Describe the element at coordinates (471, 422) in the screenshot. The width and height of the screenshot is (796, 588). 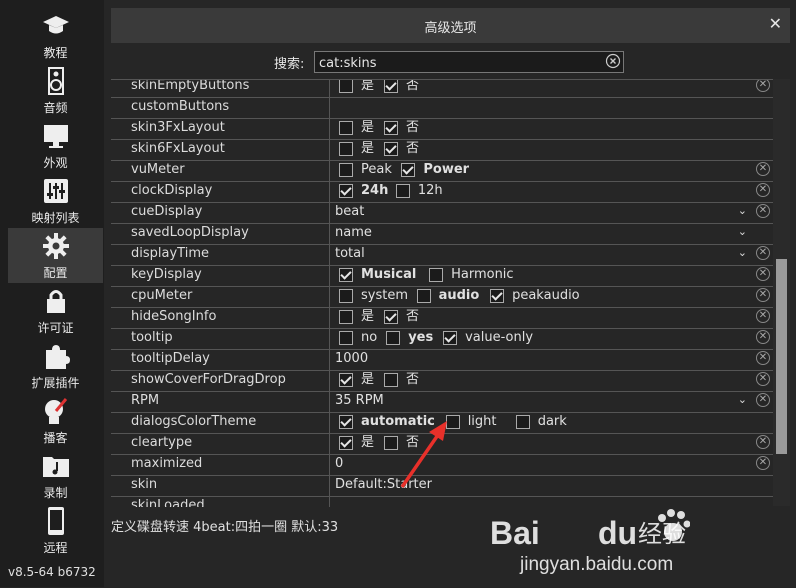
I see `option-choice: light` at that location.